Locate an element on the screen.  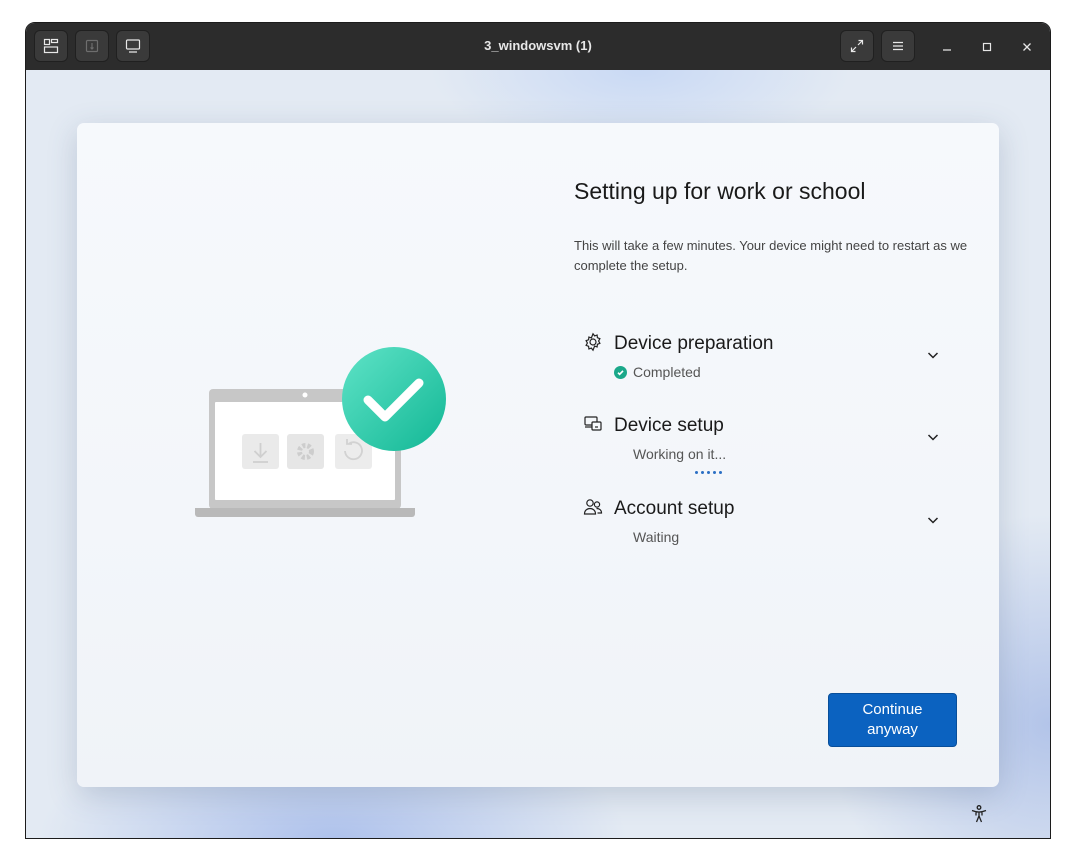
menu-button is located at coordinates (898, 46).